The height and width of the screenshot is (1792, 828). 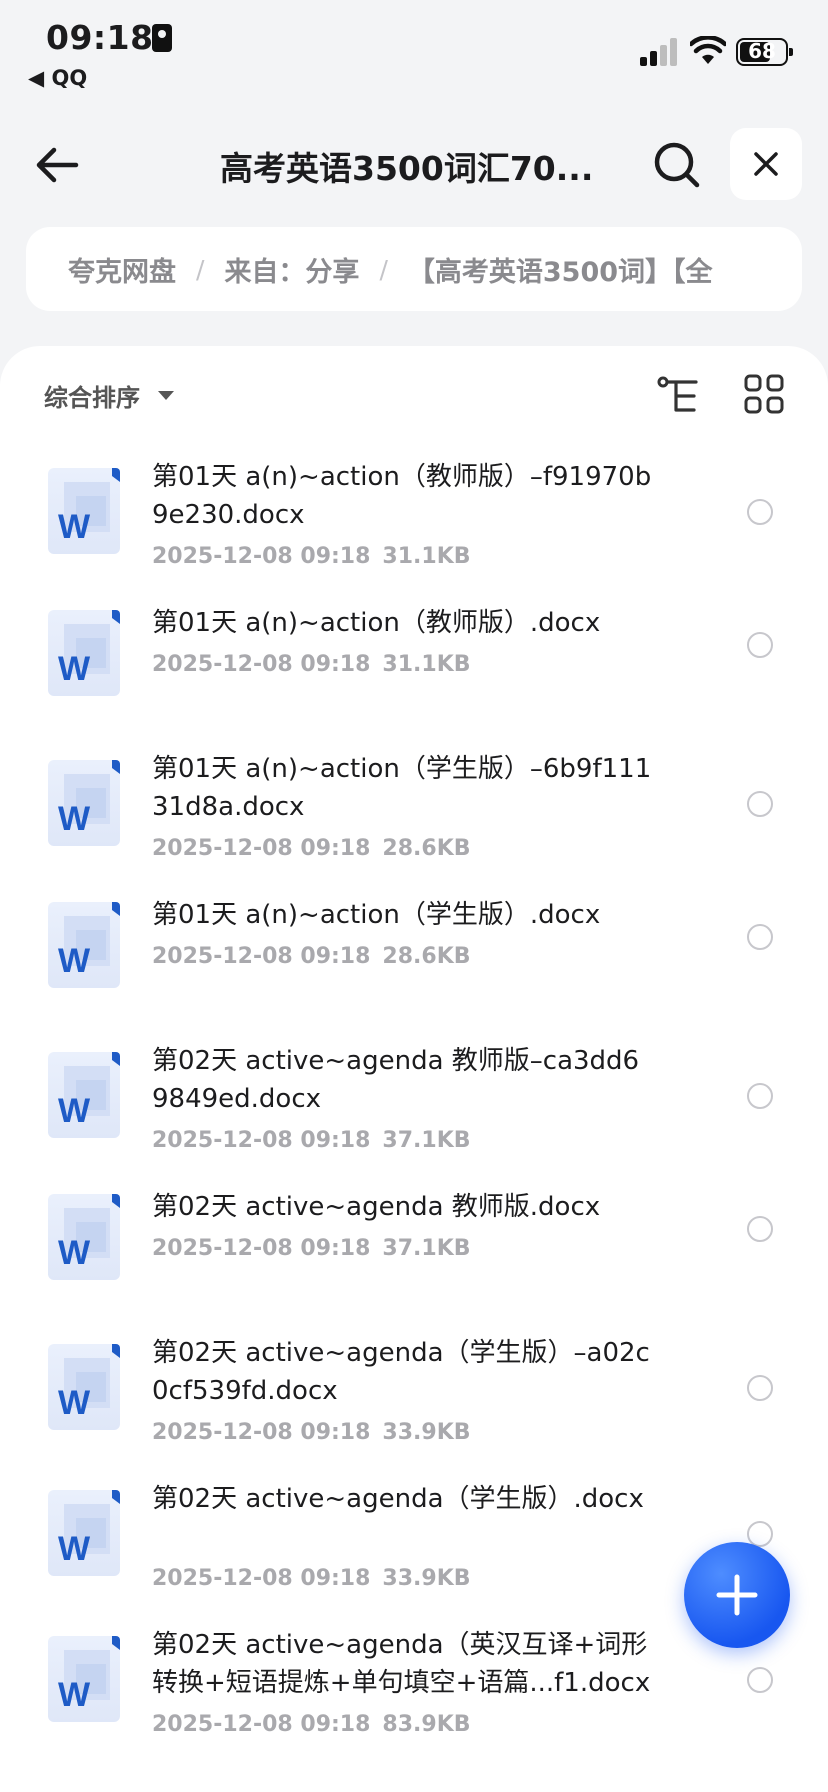 I want to click on wifi-icon, so click(x=708, y=50).